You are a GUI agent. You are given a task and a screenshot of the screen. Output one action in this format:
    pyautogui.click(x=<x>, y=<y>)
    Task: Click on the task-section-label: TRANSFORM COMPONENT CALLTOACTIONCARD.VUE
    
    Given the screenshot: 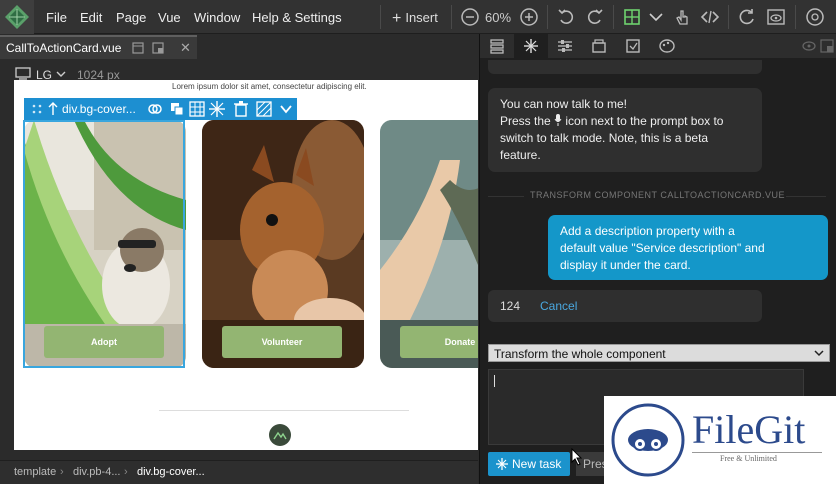 What is the action you would take?
    pyautogui.click(x=658, y=195)
    